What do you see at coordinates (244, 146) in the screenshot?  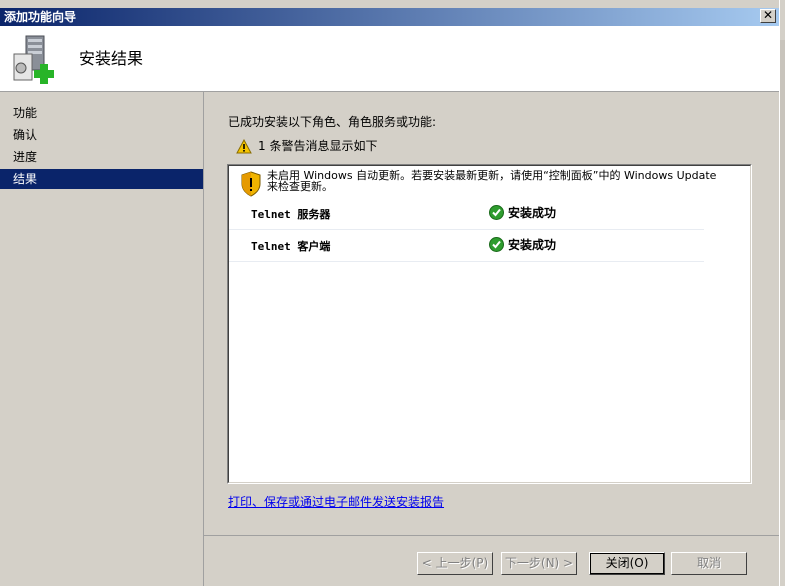 I see `warning-icon` at bounding box center [244, 146].